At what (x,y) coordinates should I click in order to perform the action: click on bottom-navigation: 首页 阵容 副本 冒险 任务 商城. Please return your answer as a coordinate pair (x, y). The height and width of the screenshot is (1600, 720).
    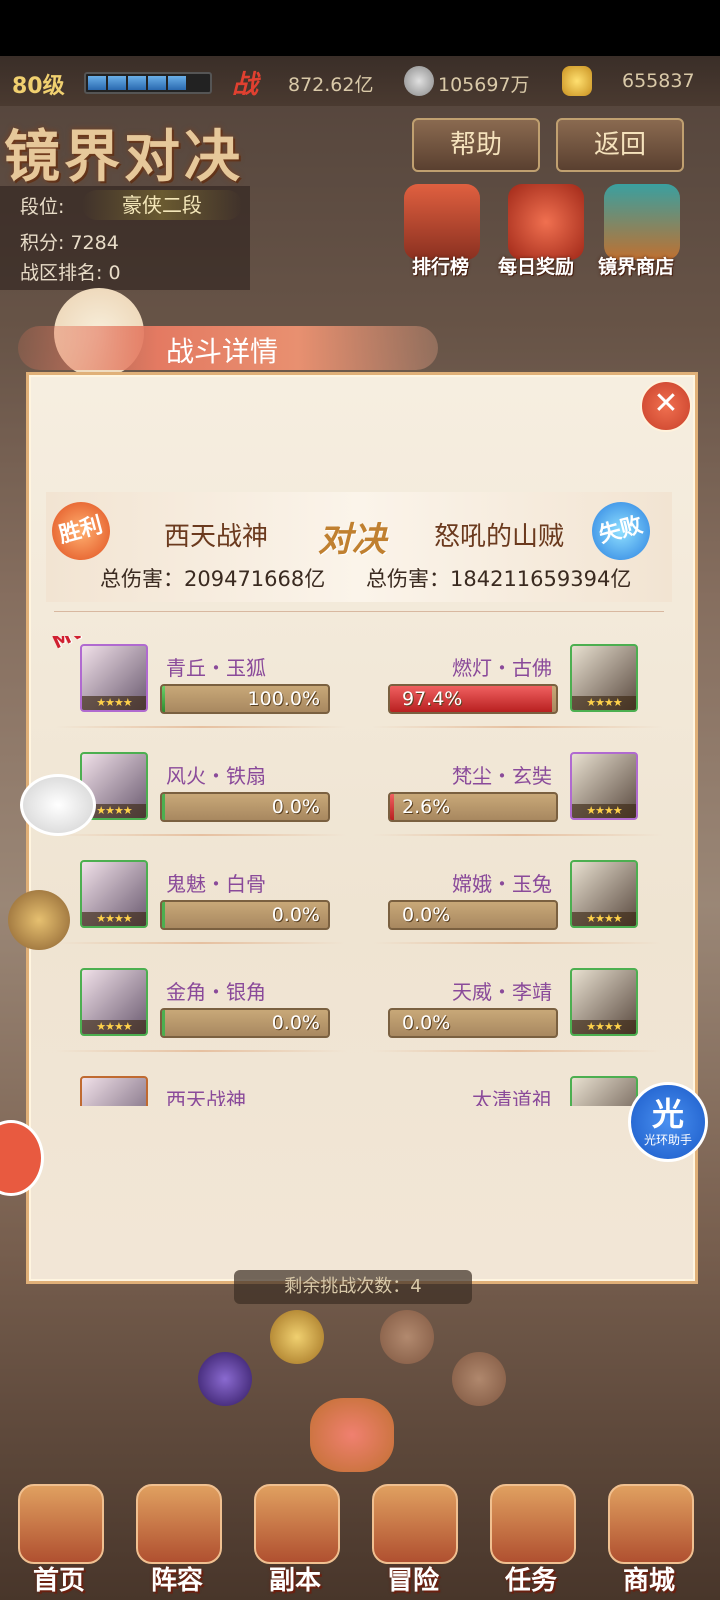
    Looking at the image, I should click on (360, 1540).